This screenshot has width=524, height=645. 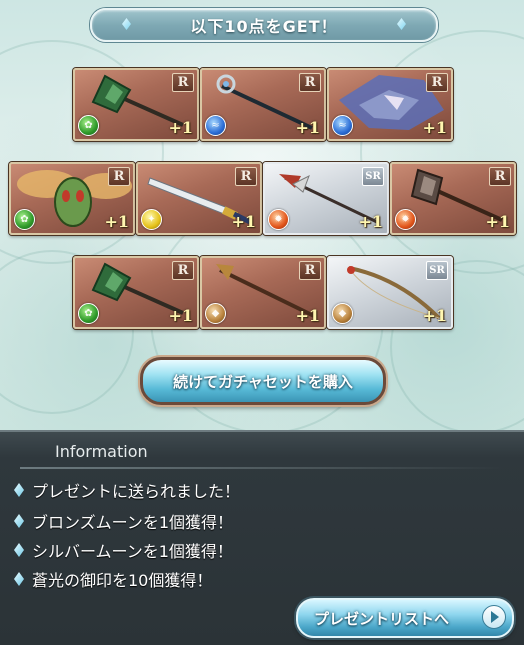 I want to click on arrow-right-icon, so click(x=494, y=617).